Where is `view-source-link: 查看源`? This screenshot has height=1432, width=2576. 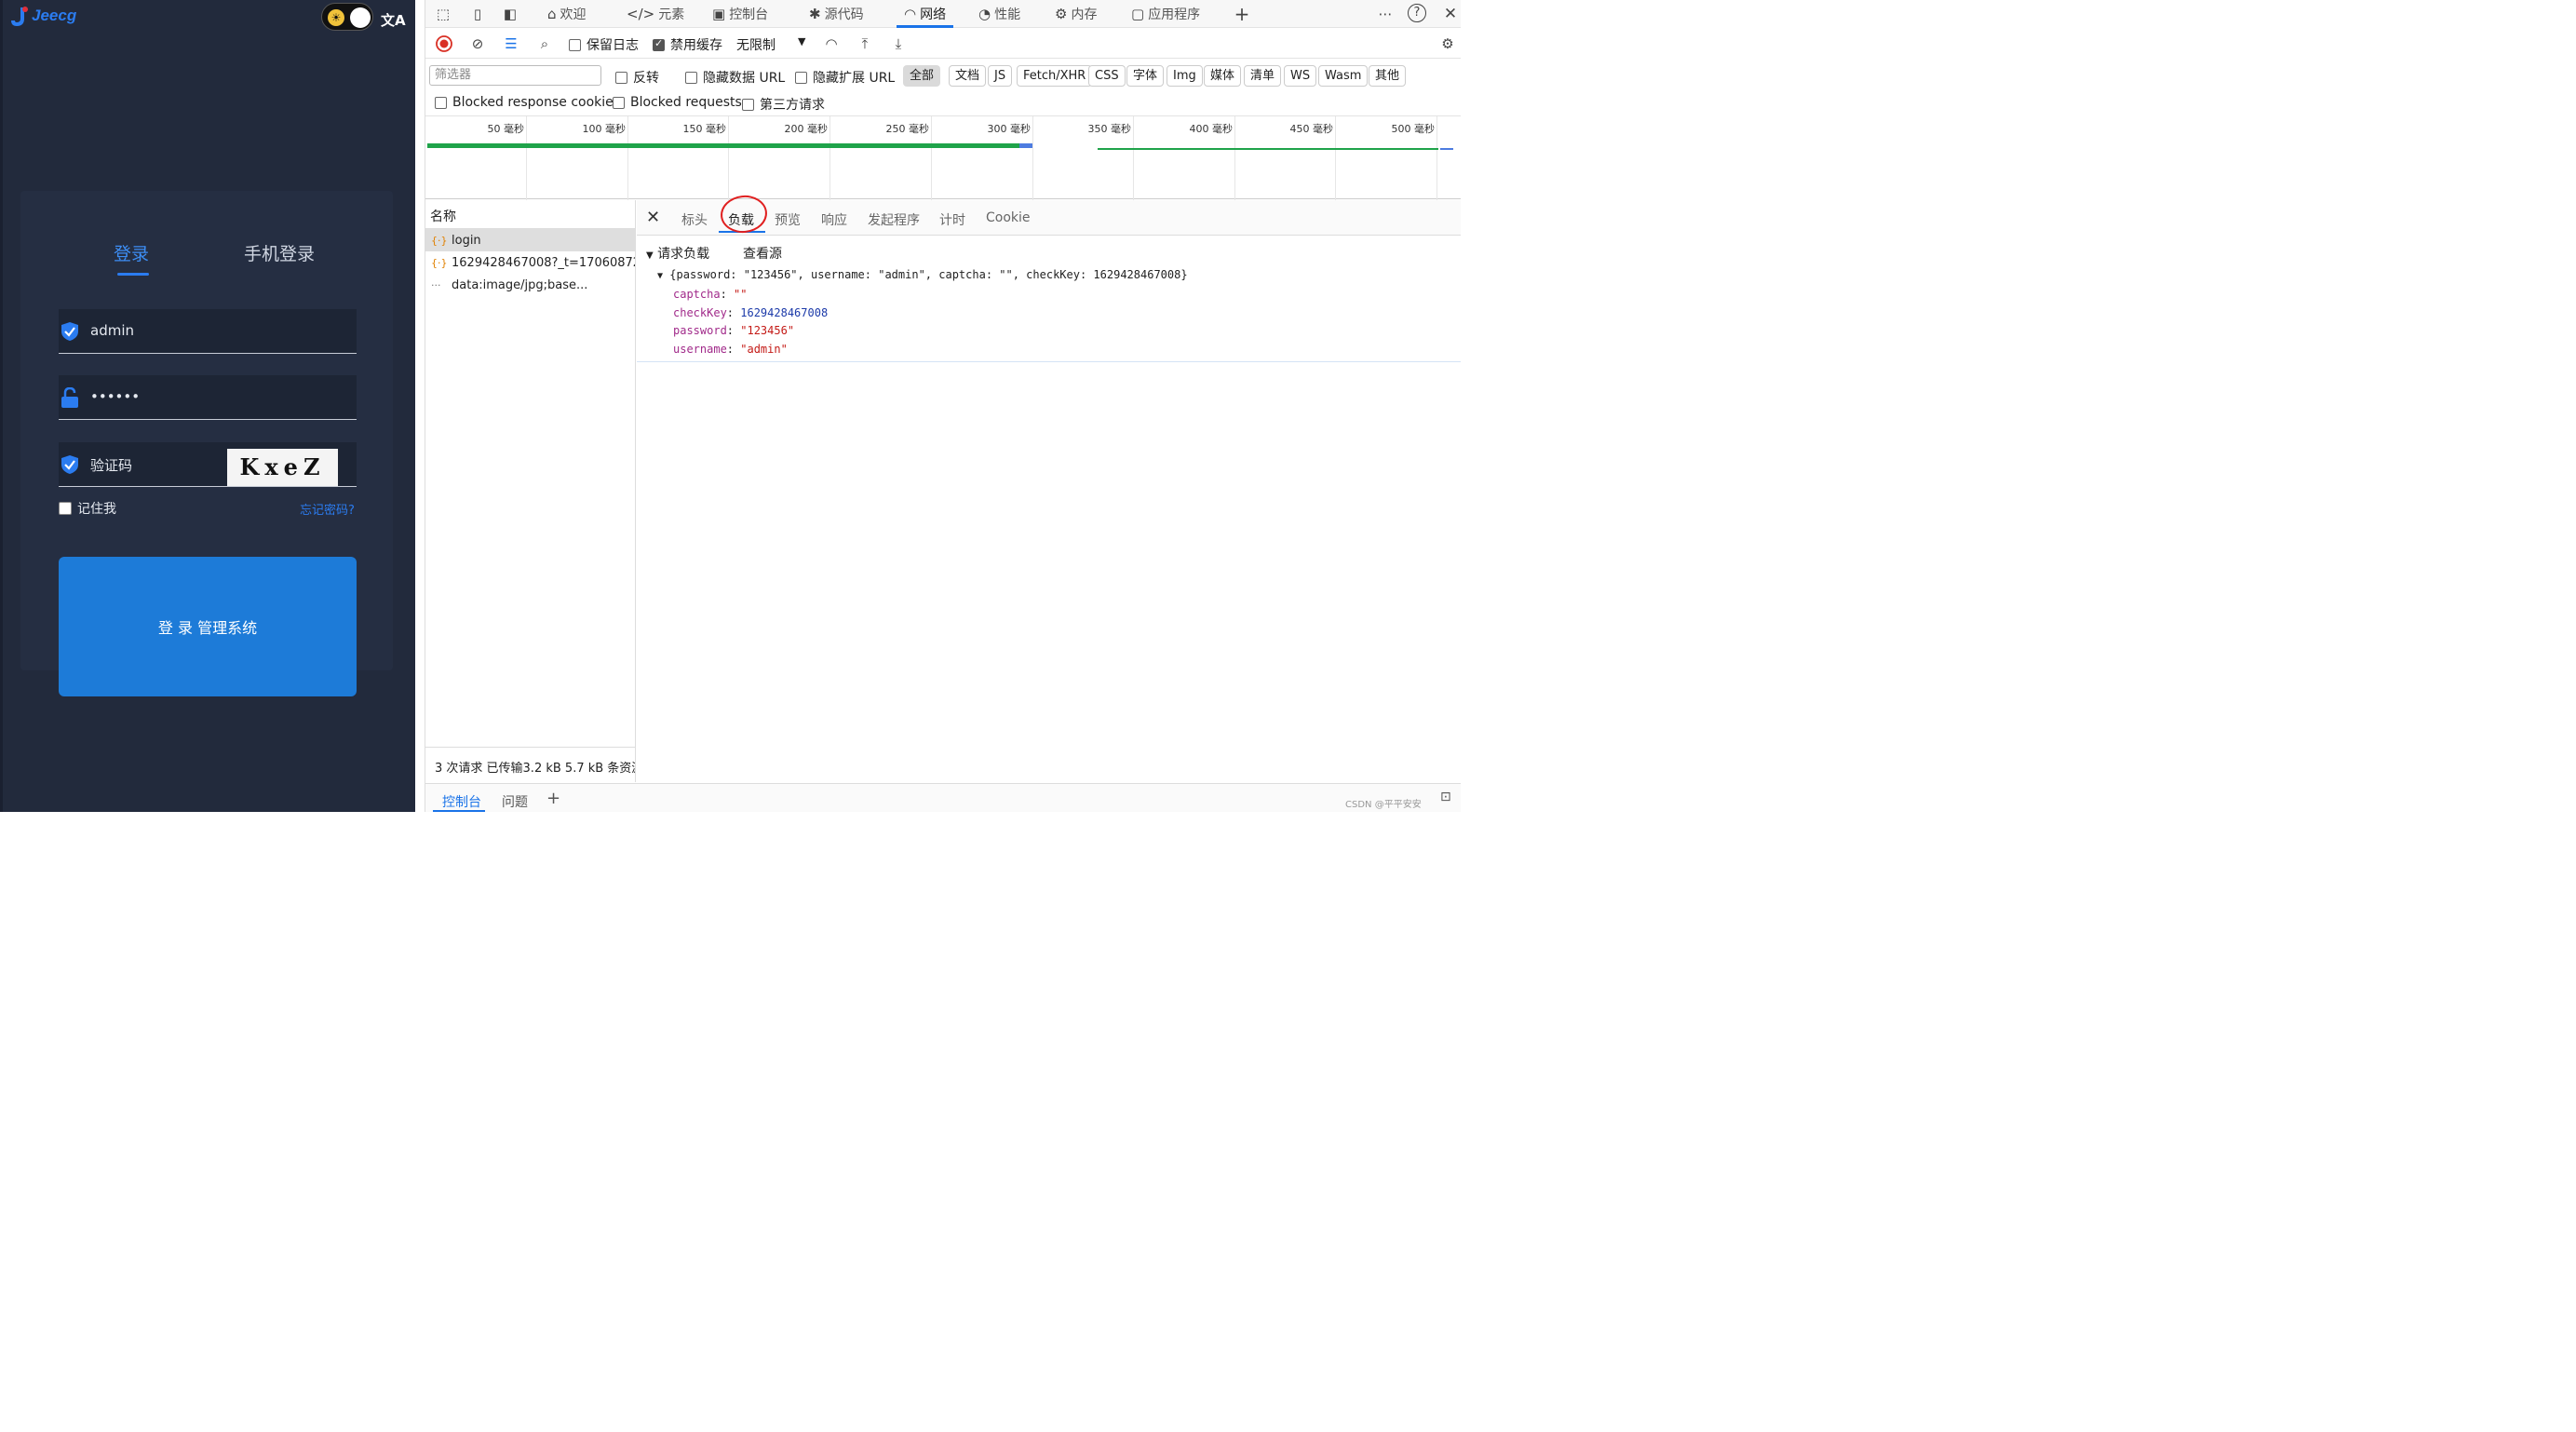 view-source-link: 查看源 is located at coordinates (762, 253).